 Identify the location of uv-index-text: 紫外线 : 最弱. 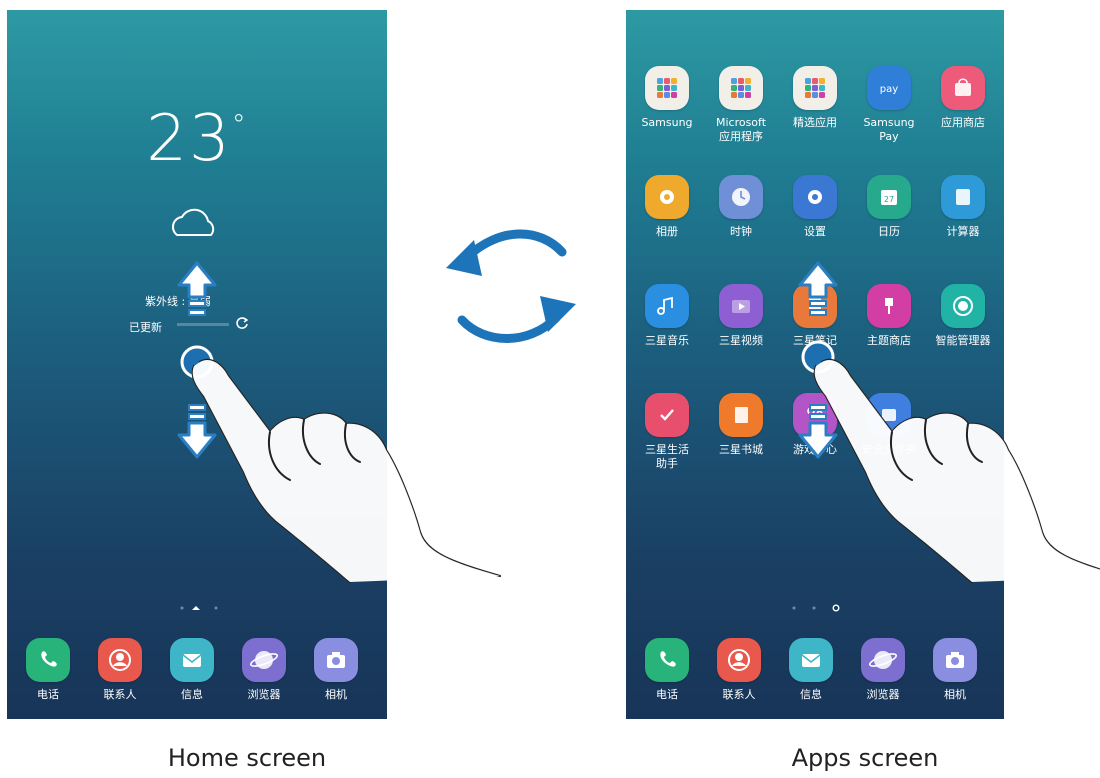
(178, 301).